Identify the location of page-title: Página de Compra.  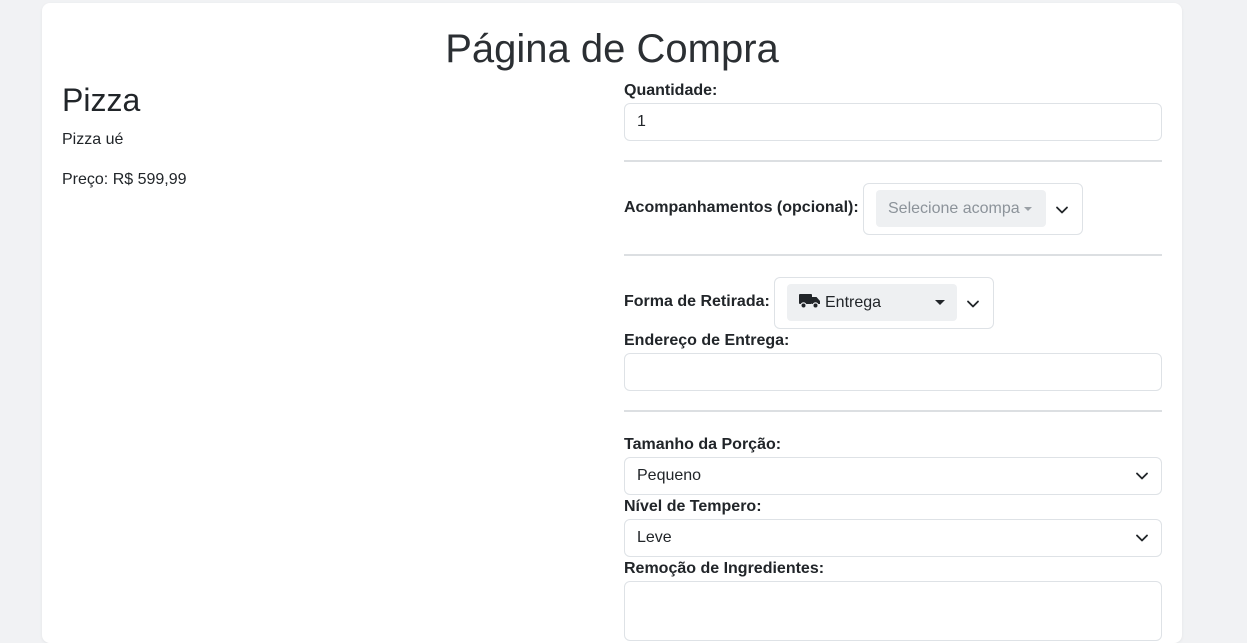
(612, 49).